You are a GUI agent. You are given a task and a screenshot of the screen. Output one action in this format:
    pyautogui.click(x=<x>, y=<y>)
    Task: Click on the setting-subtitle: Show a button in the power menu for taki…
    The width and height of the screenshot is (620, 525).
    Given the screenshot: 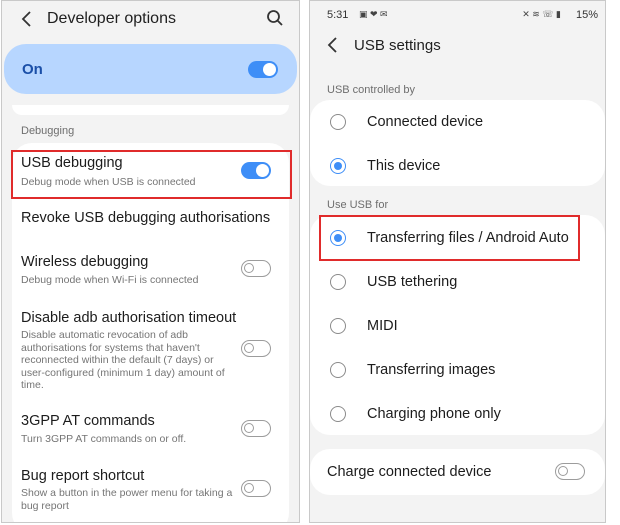 What is the action you would take?
    pyautogui.click(x=127, y=499)
    